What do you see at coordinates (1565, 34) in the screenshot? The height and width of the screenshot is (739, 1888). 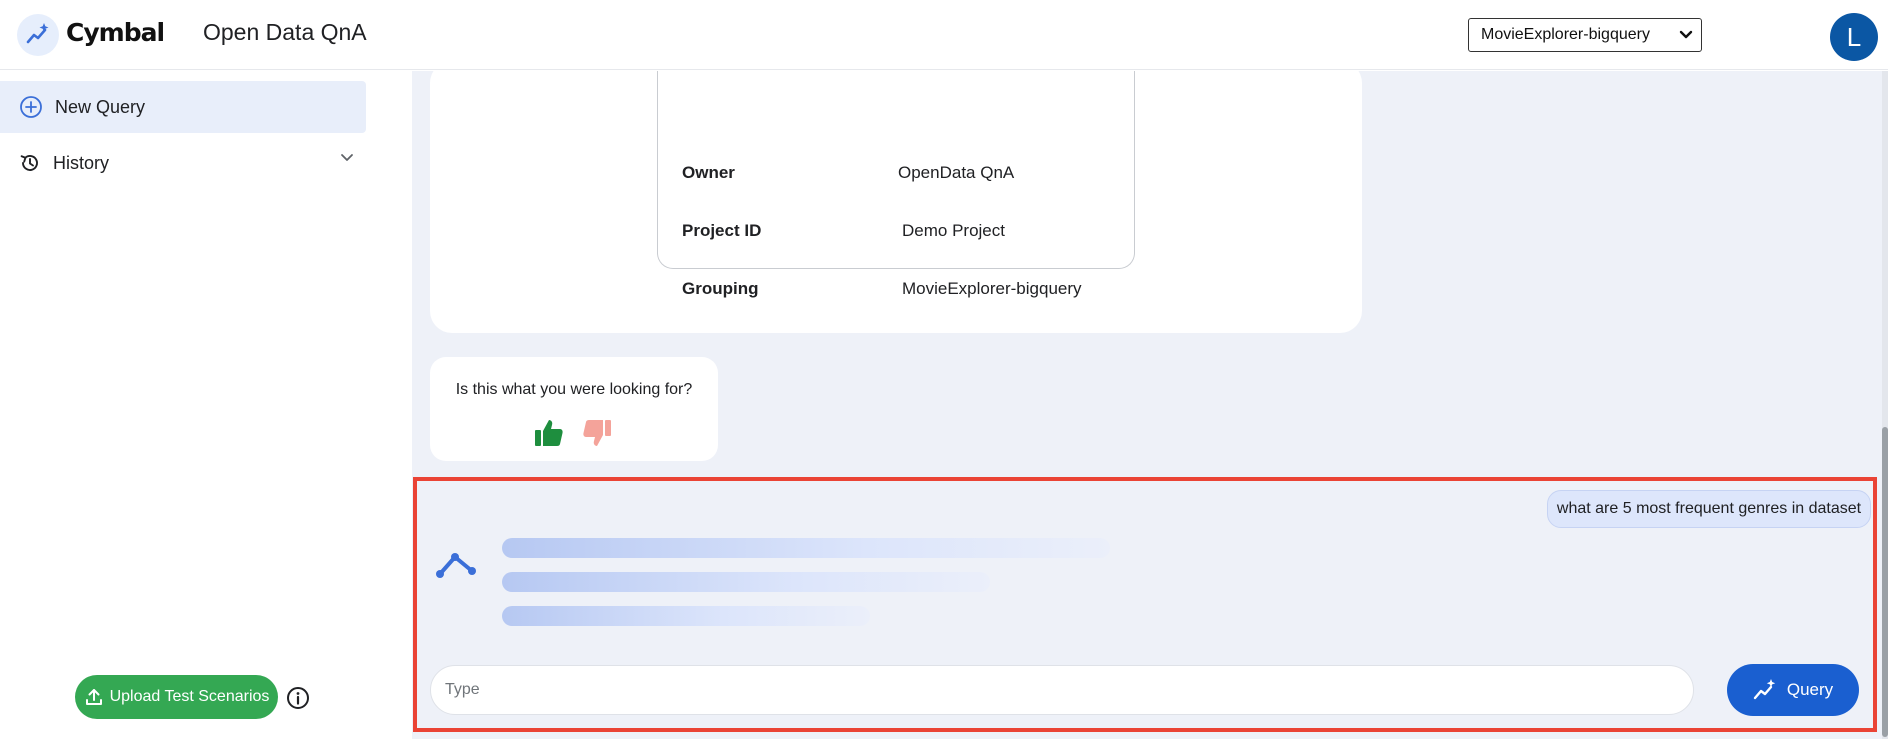 I see `dataset-select-value: MovieExplorer-bigquery` at bounding box center [1565, 34].